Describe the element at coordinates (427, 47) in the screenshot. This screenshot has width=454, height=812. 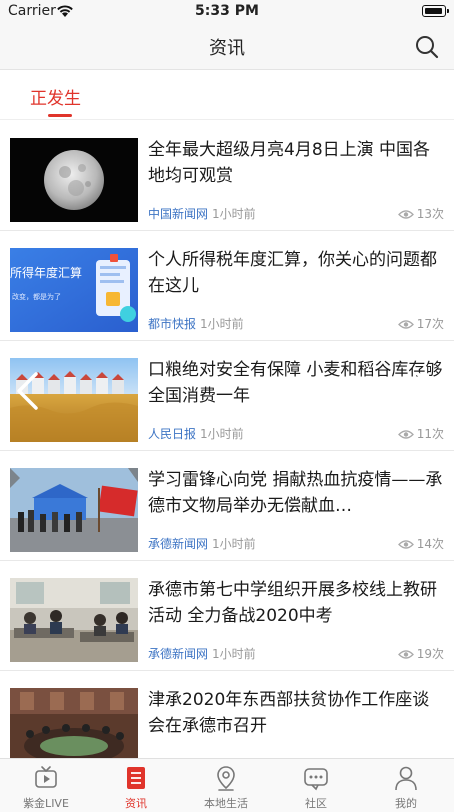
I see `search-icon` at that location.